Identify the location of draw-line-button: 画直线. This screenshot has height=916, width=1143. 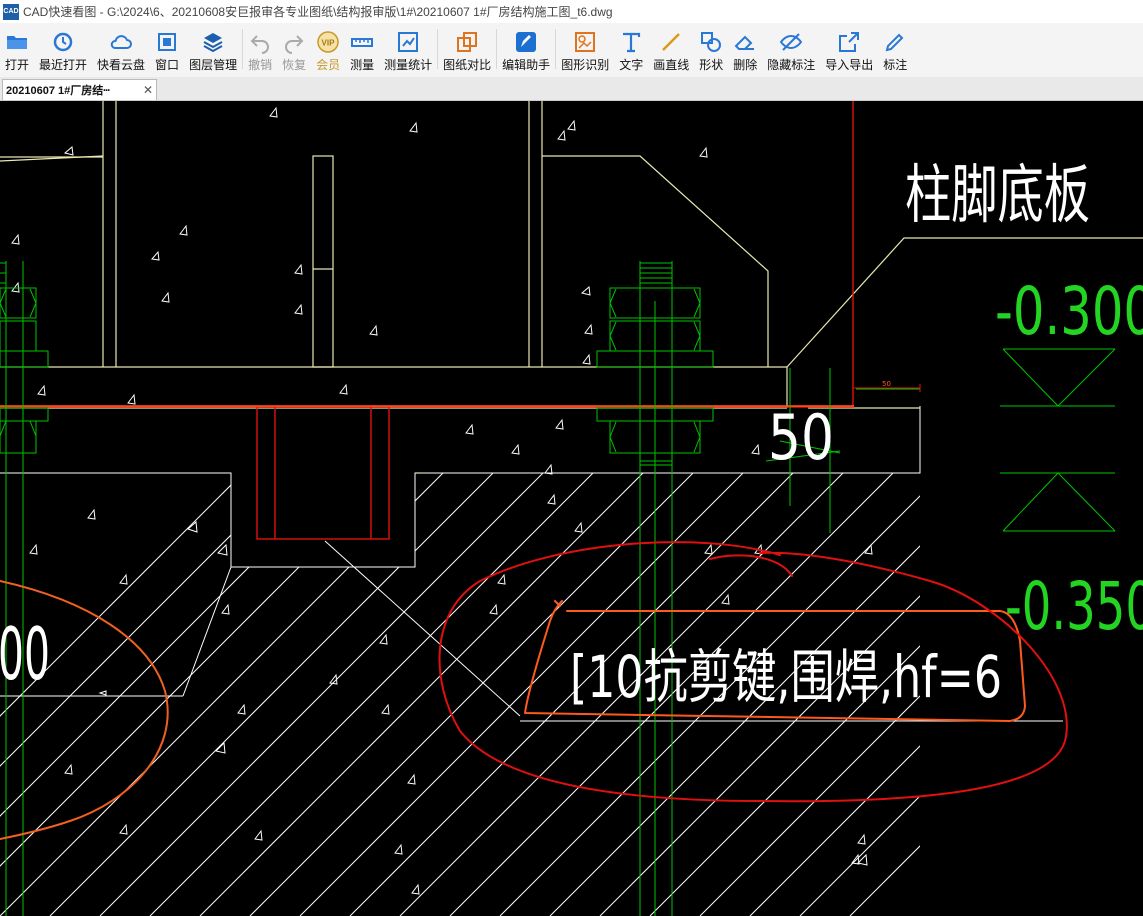
(671, 50).